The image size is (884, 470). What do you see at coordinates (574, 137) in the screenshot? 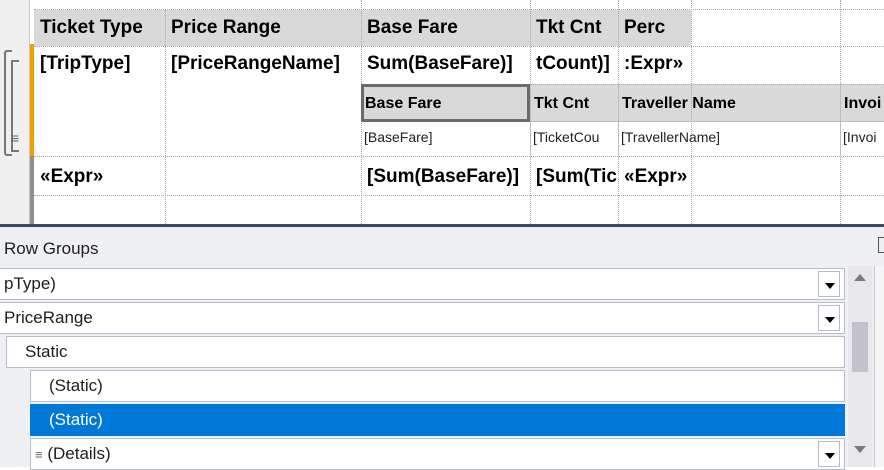
I see `sub-cell-ticket-count: [TicketCou` at bounding box center [574, 137].